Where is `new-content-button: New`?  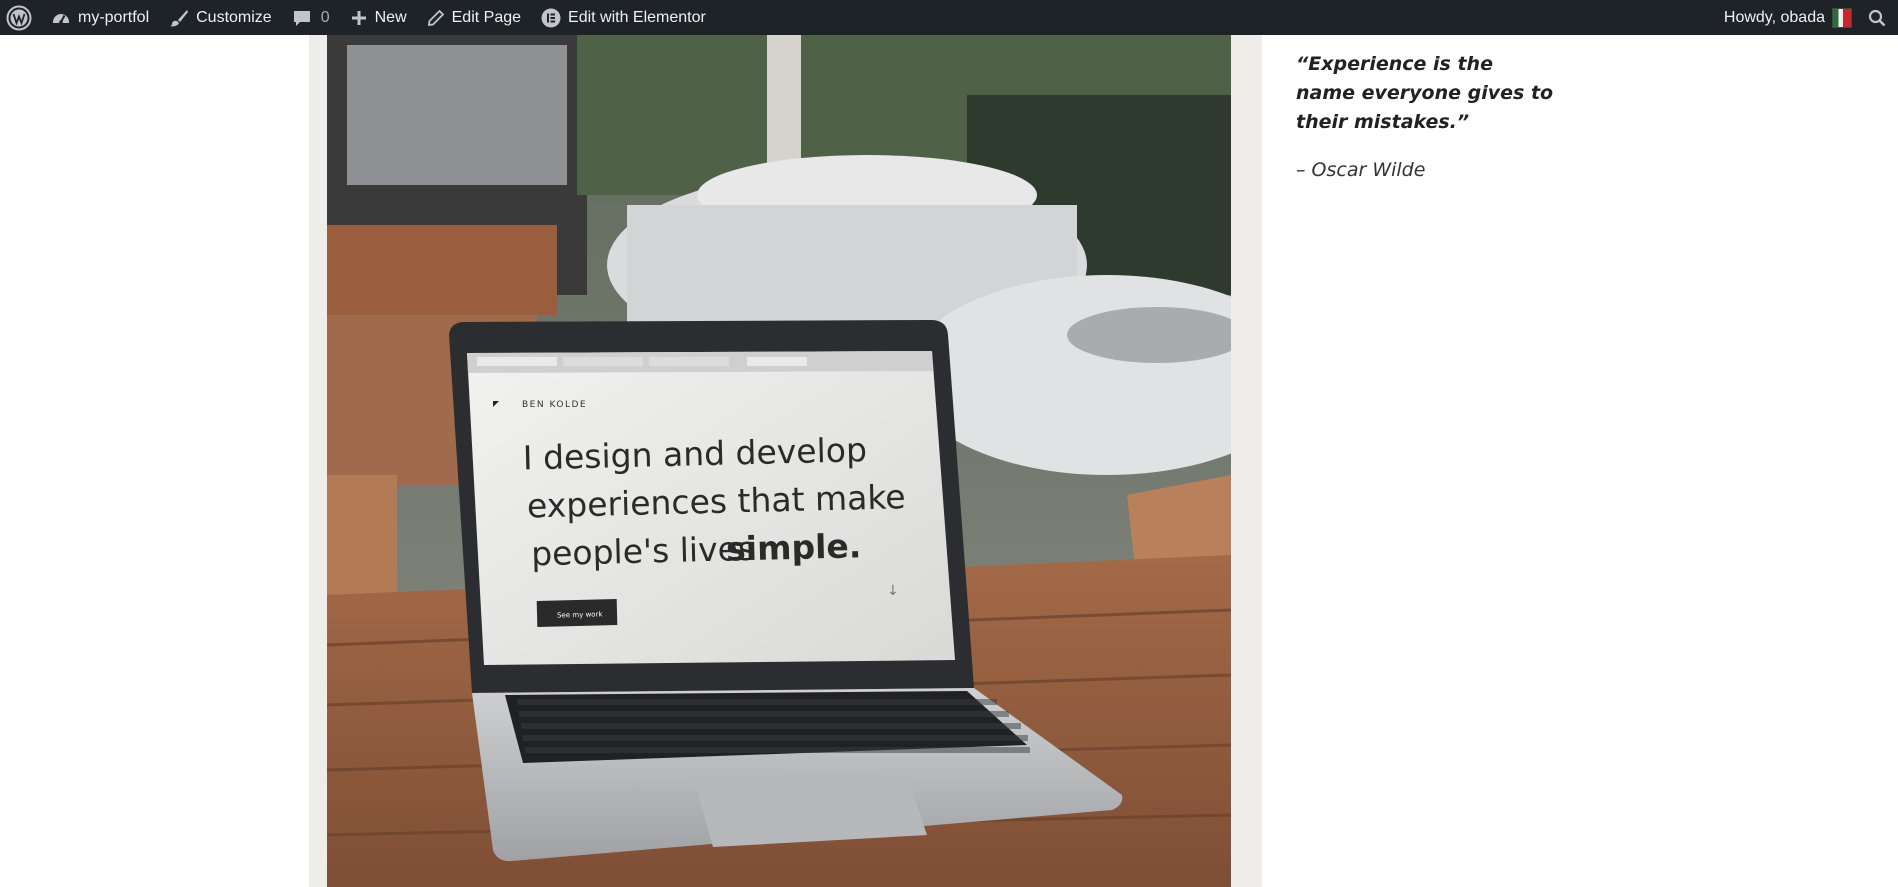
new-content-button: New is located at coordinates (378, 17).